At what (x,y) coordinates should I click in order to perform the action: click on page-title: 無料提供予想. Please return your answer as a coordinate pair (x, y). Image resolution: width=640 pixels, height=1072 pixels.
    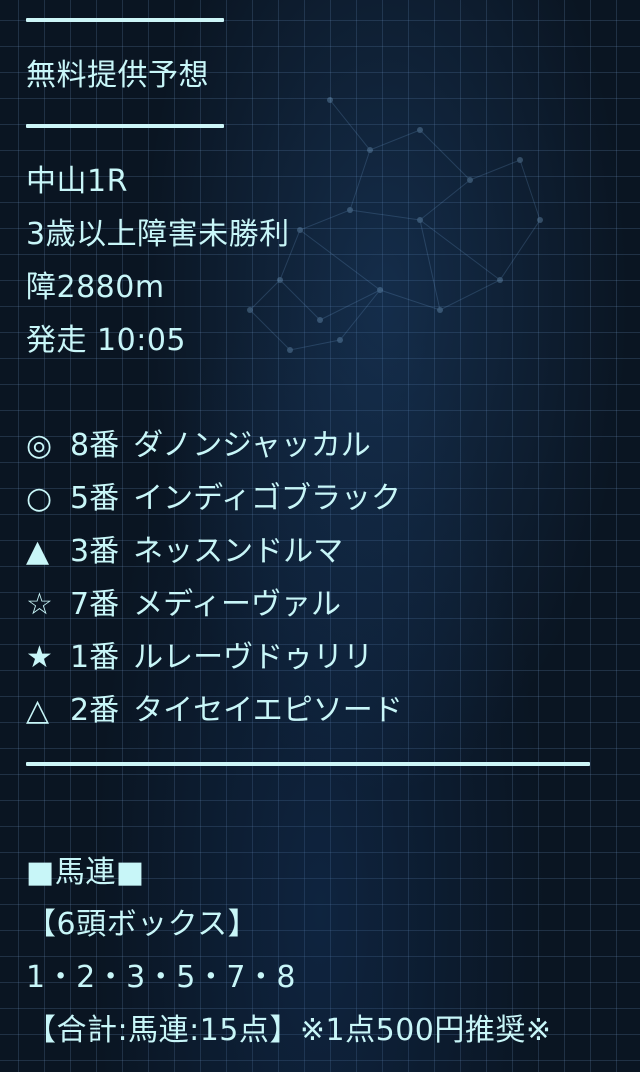
    Looking at the image, I should click on (117, 75).